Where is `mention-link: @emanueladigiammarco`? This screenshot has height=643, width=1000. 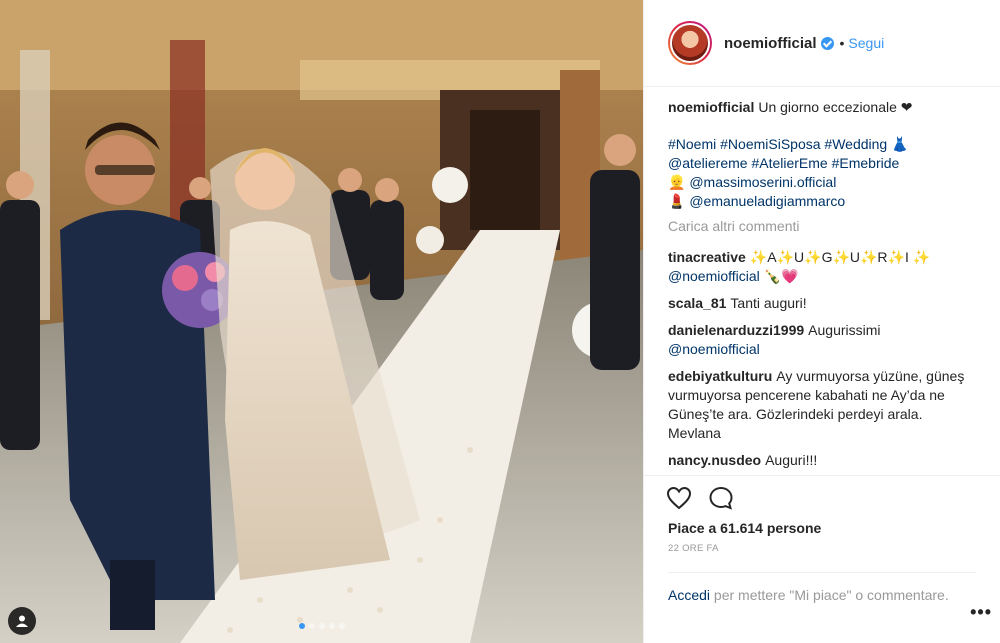
mention-link: @emanueladigiammarco is located at coordinates (767, 201).